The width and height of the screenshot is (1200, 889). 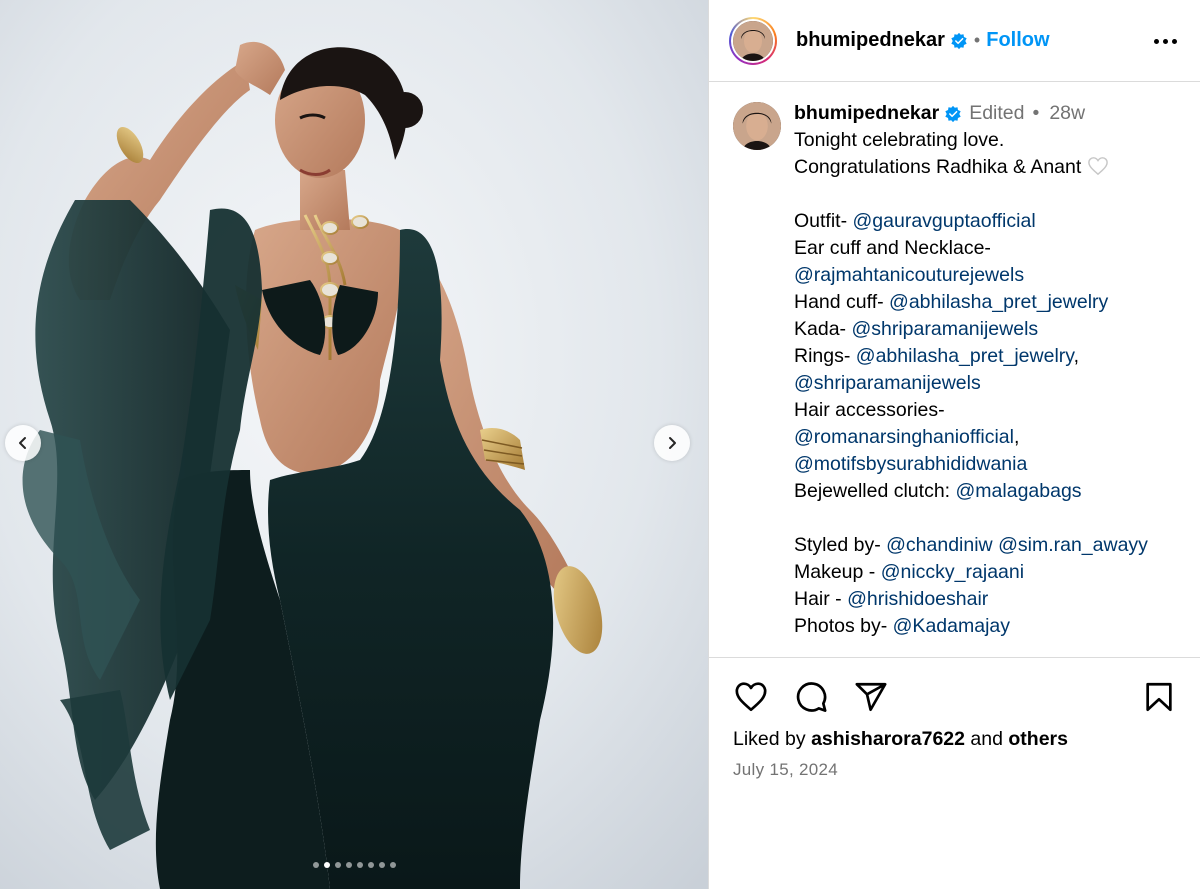 I want to click on comment-icon, so click(x=811, y=697).